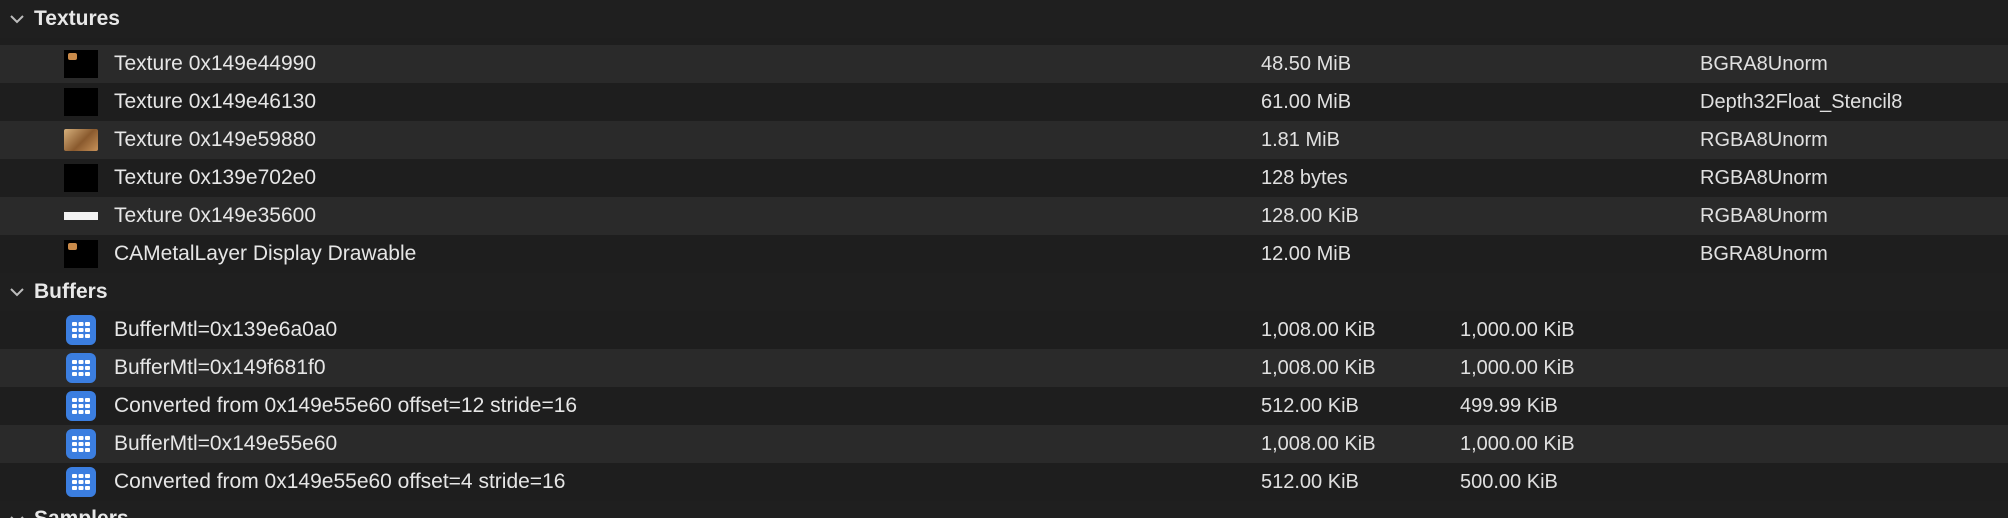 The height and width of the screenshot is (518, 2008). What do you see at coordinates (1004, 64) in the screenshot?
I see `texture-row: Texture 0x149e44990 48.50 MiB BGRA8Unorm` at bounding box center [1004, 64].